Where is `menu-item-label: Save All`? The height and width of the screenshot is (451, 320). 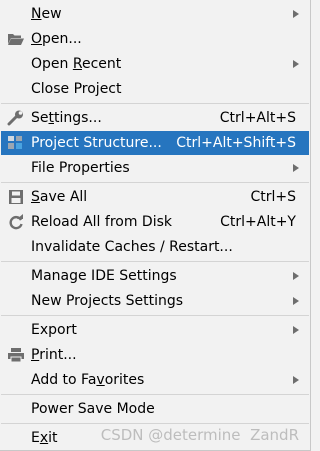
menu-item-label: Save All is located at coordinates (59, 197).